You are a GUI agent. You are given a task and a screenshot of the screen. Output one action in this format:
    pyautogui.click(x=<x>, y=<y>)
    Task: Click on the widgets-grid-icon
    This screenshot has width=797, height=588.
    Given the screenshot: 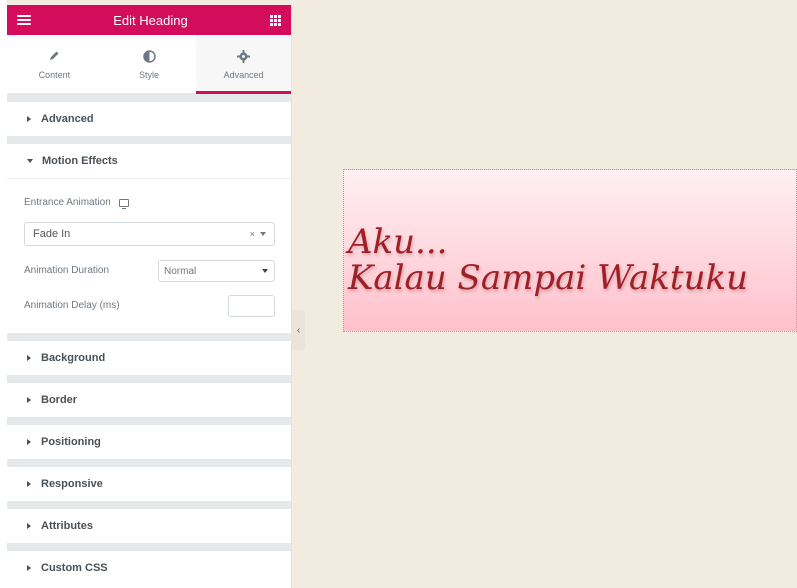 What is the action you would take?
    pyautogui.click(x=275, y=20)
    